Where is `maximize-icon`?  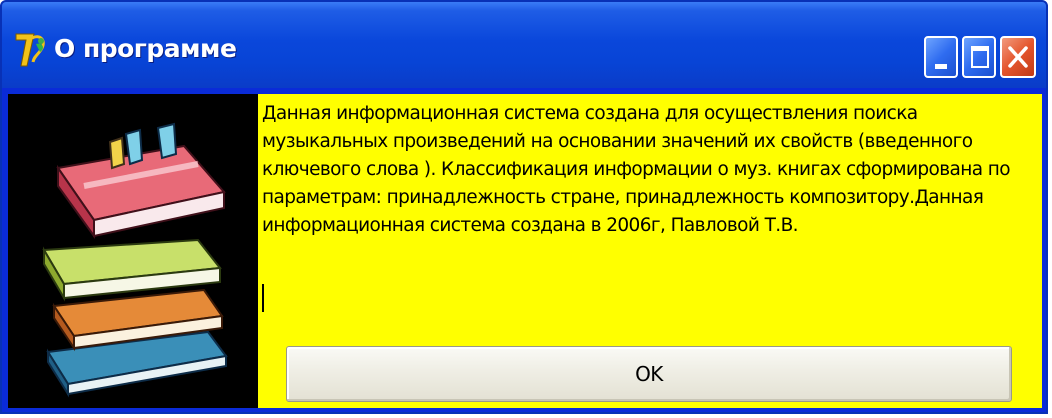 maximize-icon is located at coordinates (980, 57).